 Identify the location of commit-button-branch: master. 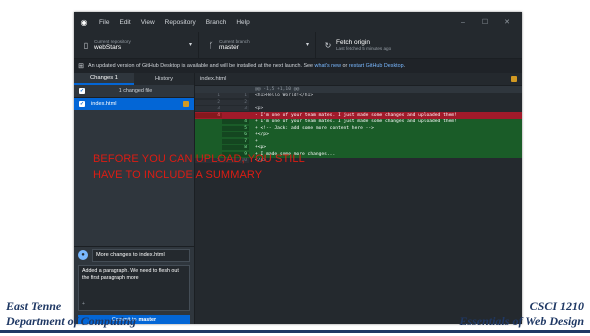
(147, 319).